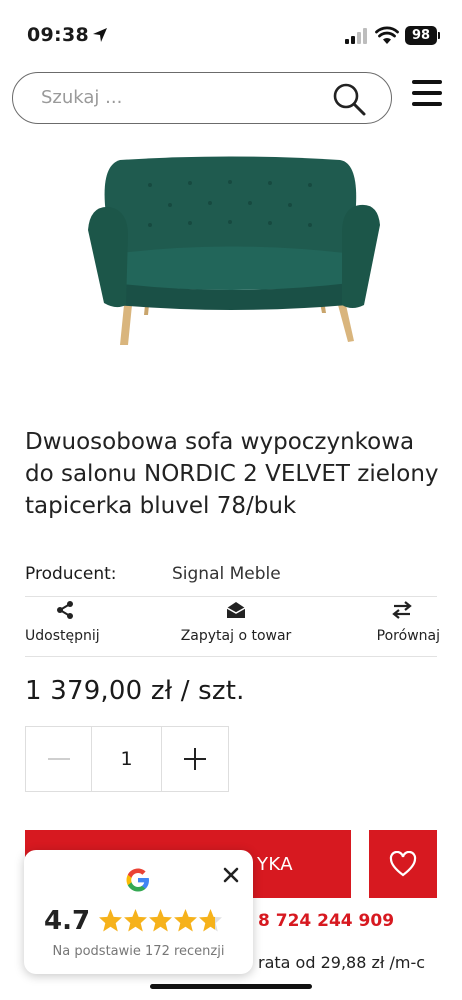 Image resolution: width=462 pixels, height=1000 pixels. I want to click on hamburger-menu-icon, so click(427, 94).